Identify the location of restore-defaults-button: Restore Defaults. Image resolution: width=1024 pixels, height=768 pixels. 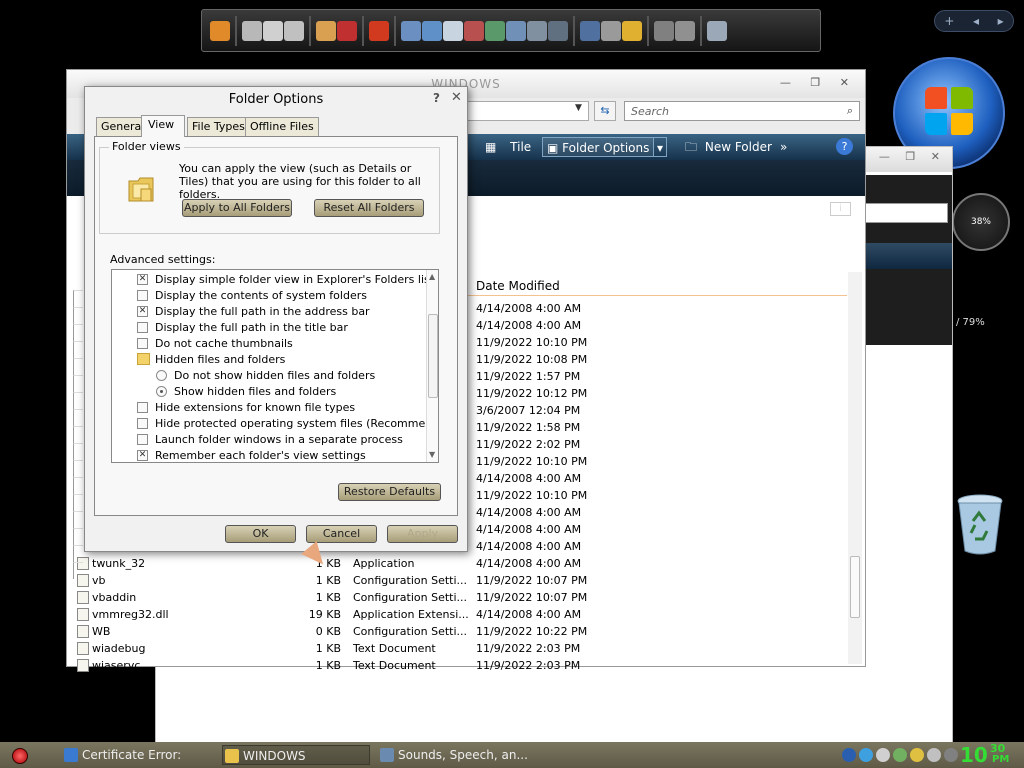
(389, 492).